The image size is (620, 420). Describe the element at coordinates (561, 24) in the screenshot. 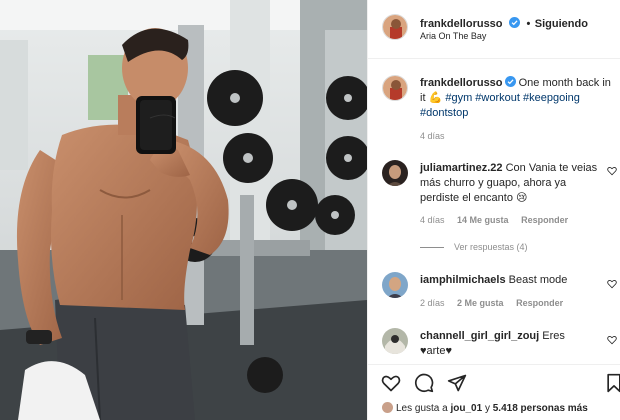

I see `following-button: Siguiendo` at that location.